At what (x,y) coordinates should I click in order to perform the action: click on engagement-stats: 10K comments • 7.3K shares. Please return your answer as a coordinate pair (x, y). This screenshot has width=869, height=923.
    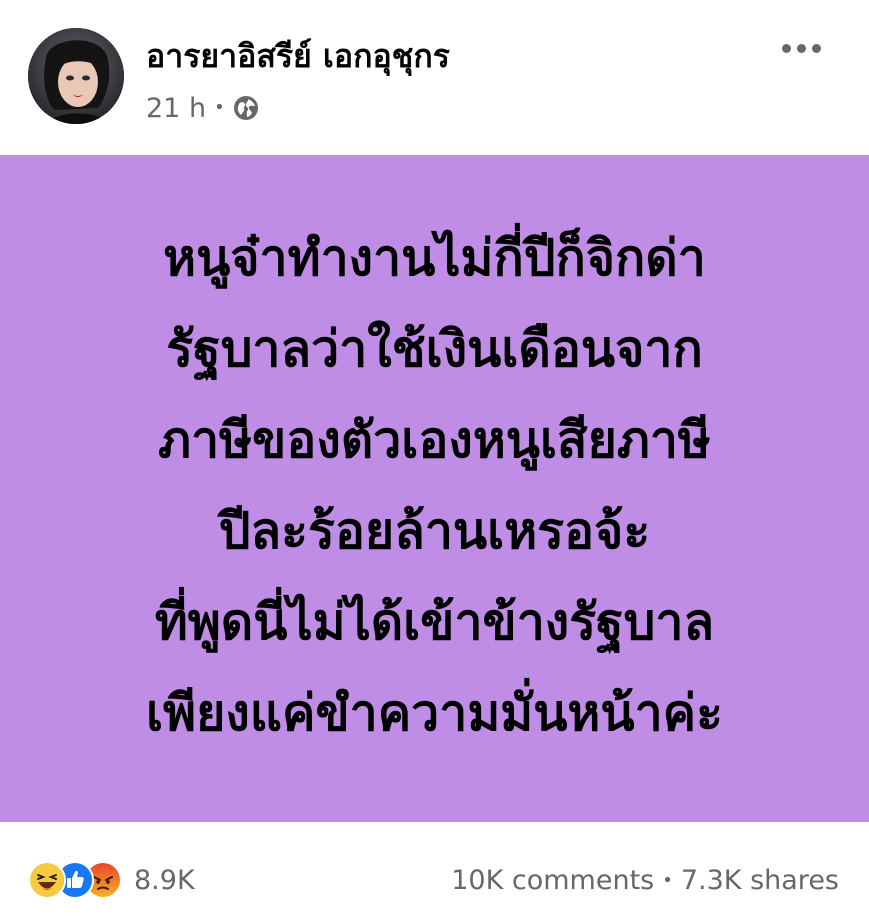
    Looking at the image, I should click on (645, 880).